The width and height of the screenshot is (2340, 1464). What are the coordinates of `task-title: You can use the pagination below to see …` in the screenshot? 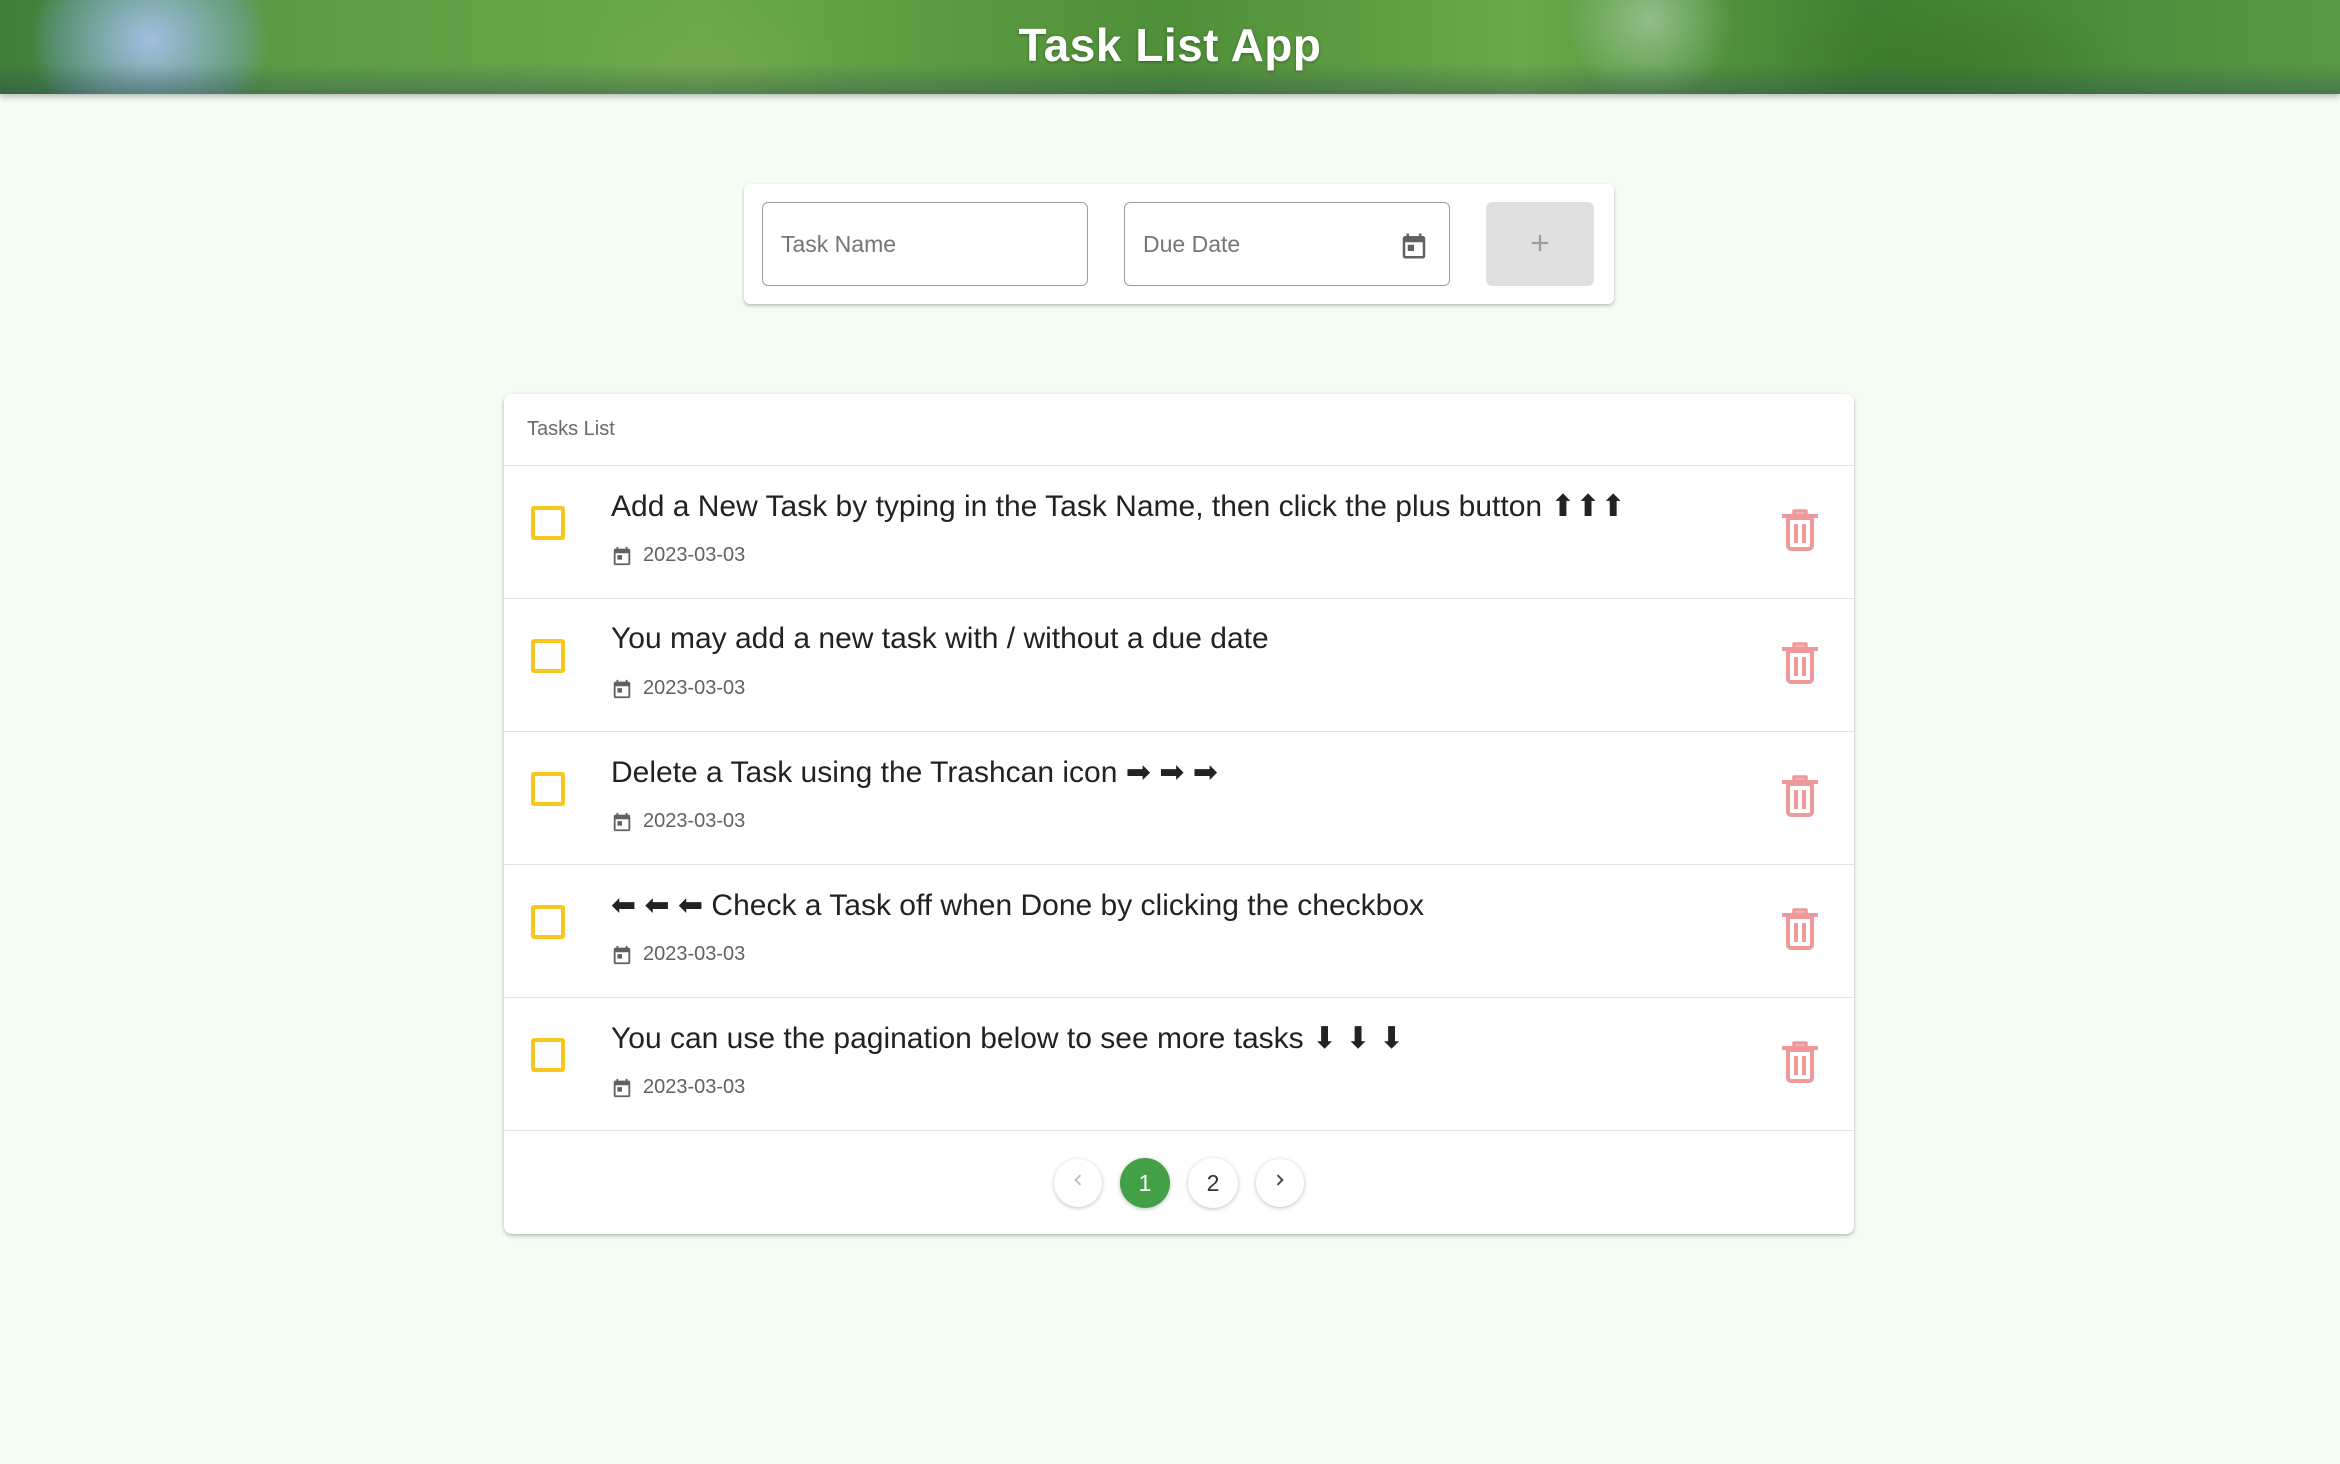 It's located at (1008, 1038).